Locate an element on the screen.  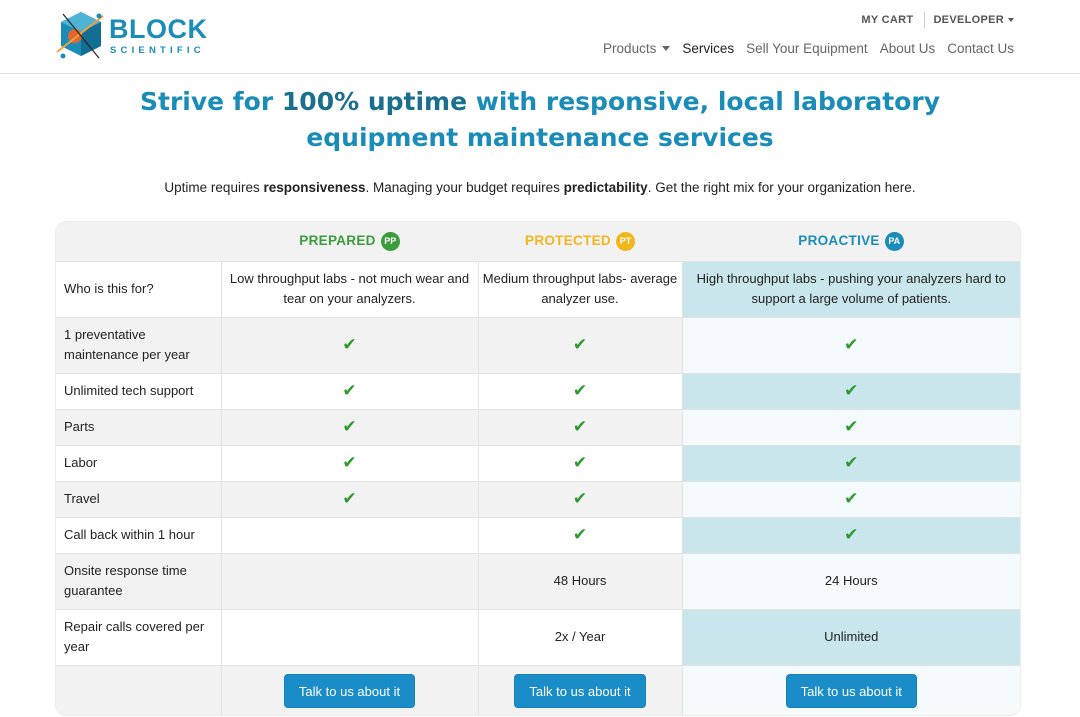
table-row: Labor ✔ ✔ ✔ is located at coordinates (538, 462).